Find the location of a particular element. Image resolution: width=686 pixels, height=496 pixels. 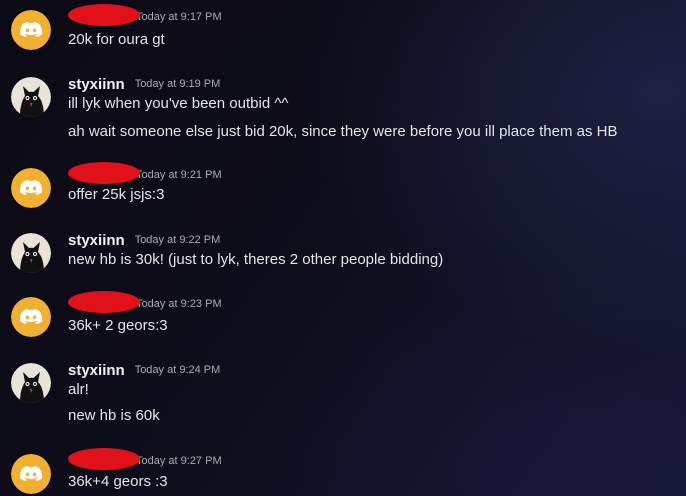

message-header: Today at 9:17 PM is located at coordinates (145, 16).